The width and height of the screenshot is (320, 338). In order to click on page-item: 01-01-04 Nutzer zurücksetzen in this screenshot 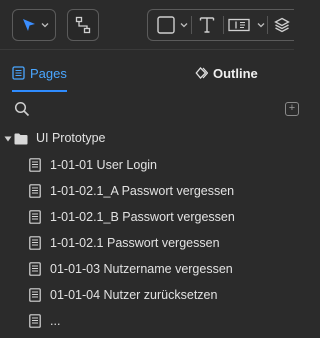, I will do `click(147, 295)`.